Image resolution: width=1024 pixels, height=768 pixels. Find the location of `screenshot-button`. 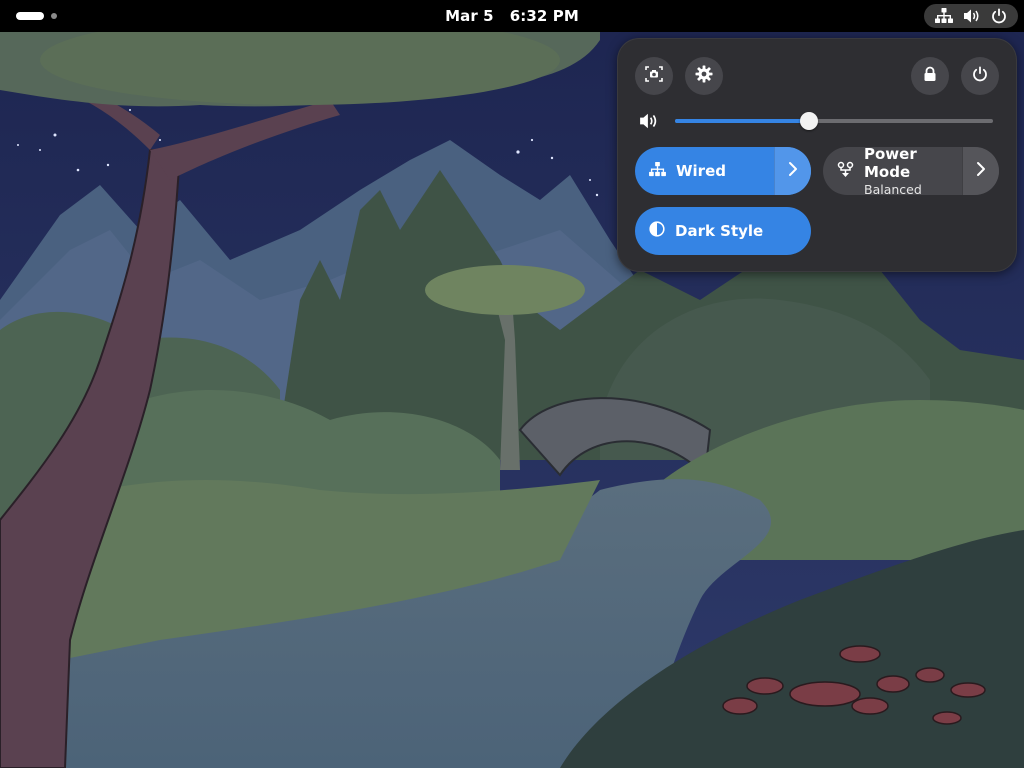

screenshot-button is located at coordinates (654, 76).